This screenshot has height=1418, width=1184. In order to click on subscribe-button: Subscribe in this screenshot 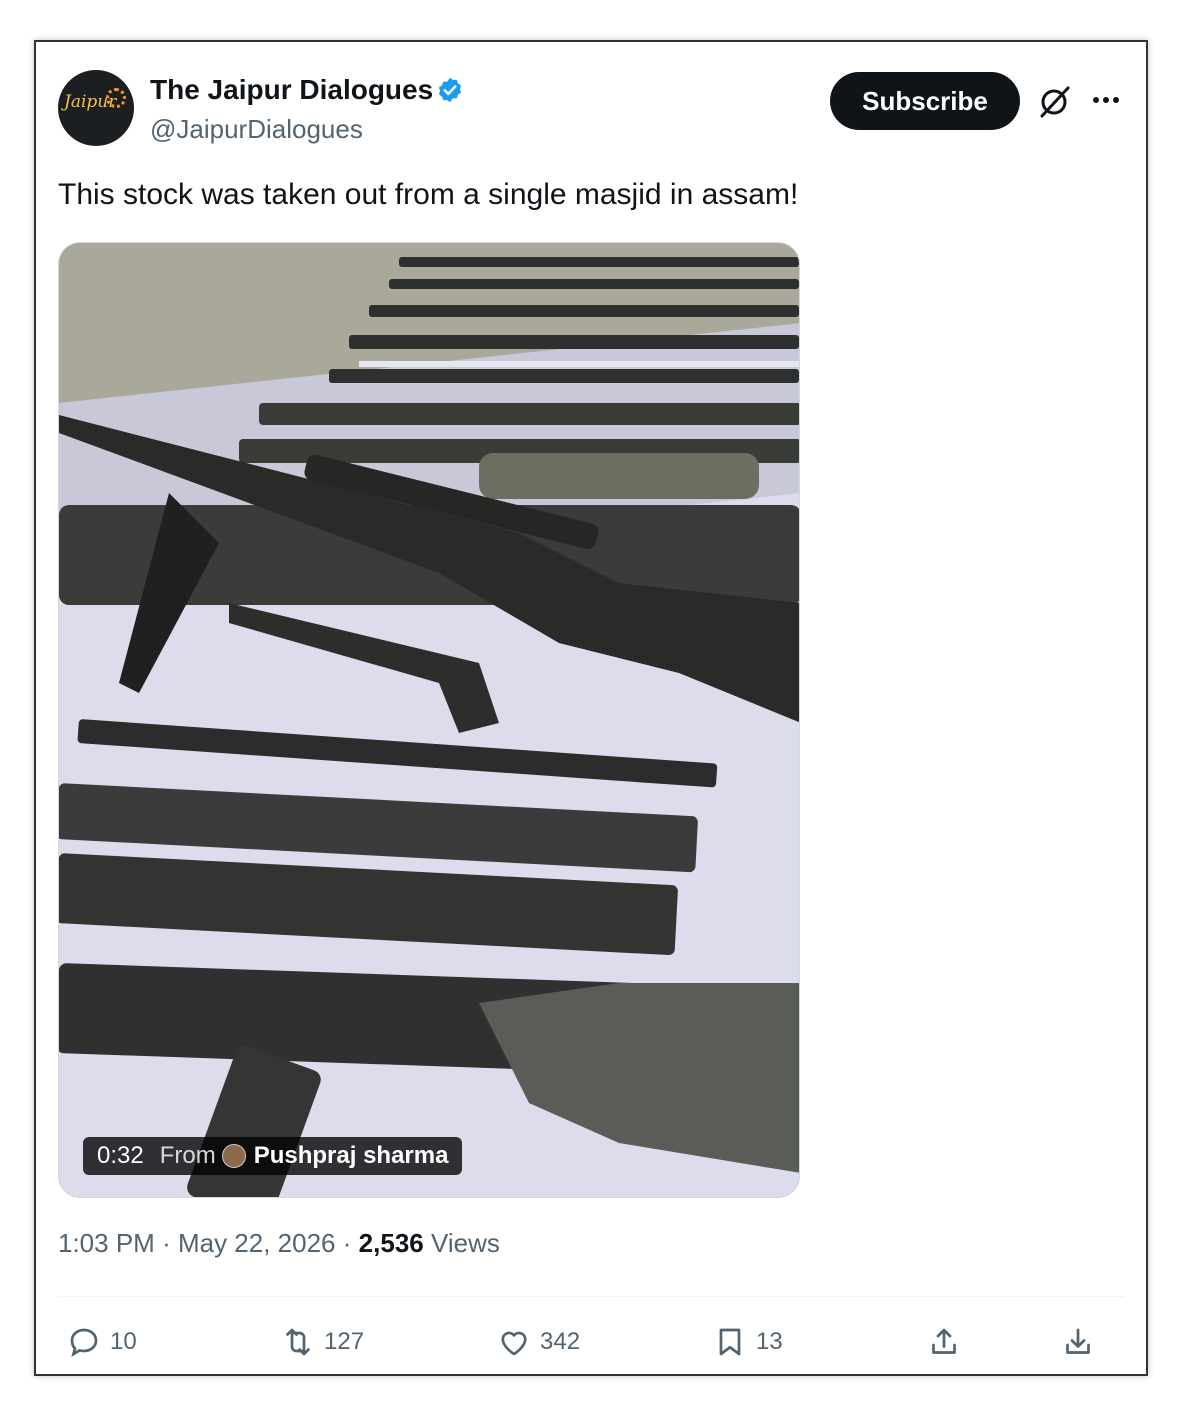, I will do `click(925, 101)`.